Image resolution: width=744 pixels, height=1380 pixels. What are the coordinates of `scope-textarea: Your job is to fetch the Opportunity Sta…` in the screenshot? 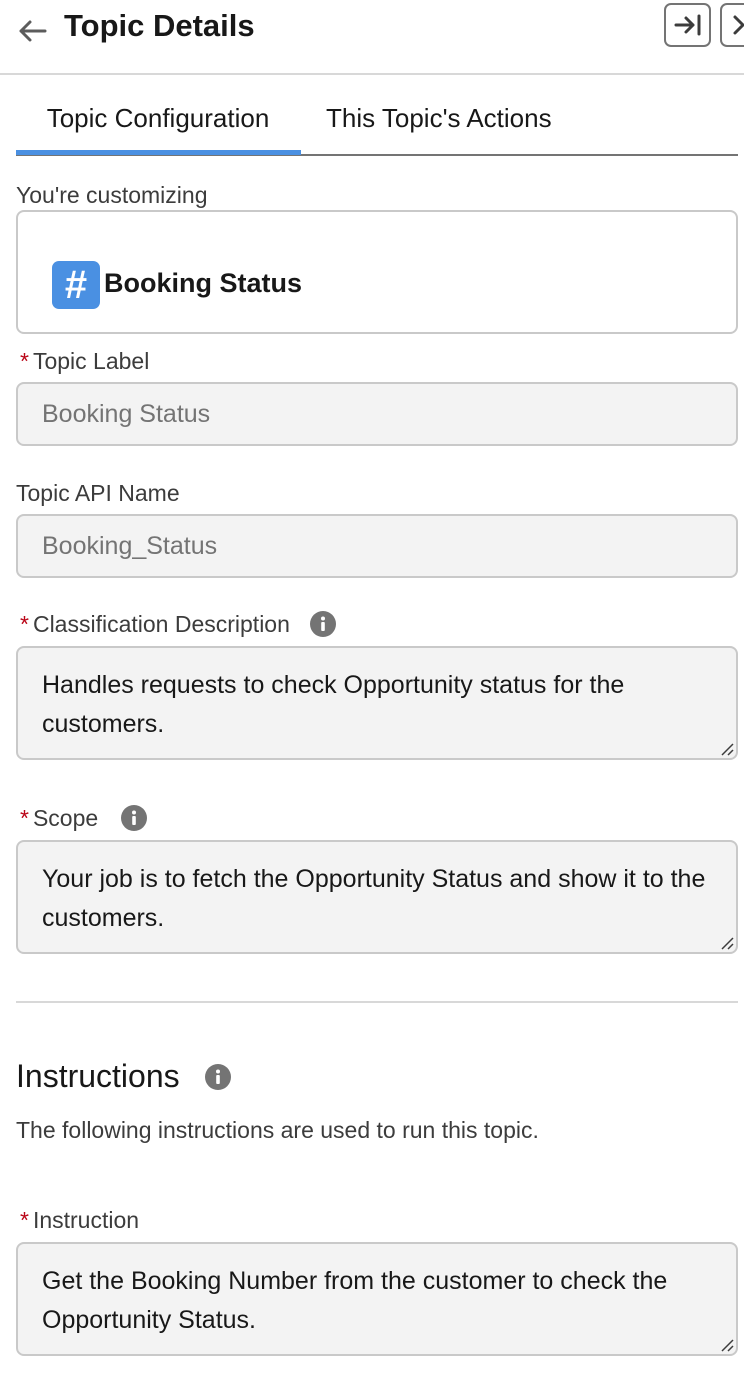 It's located at (377, 897).